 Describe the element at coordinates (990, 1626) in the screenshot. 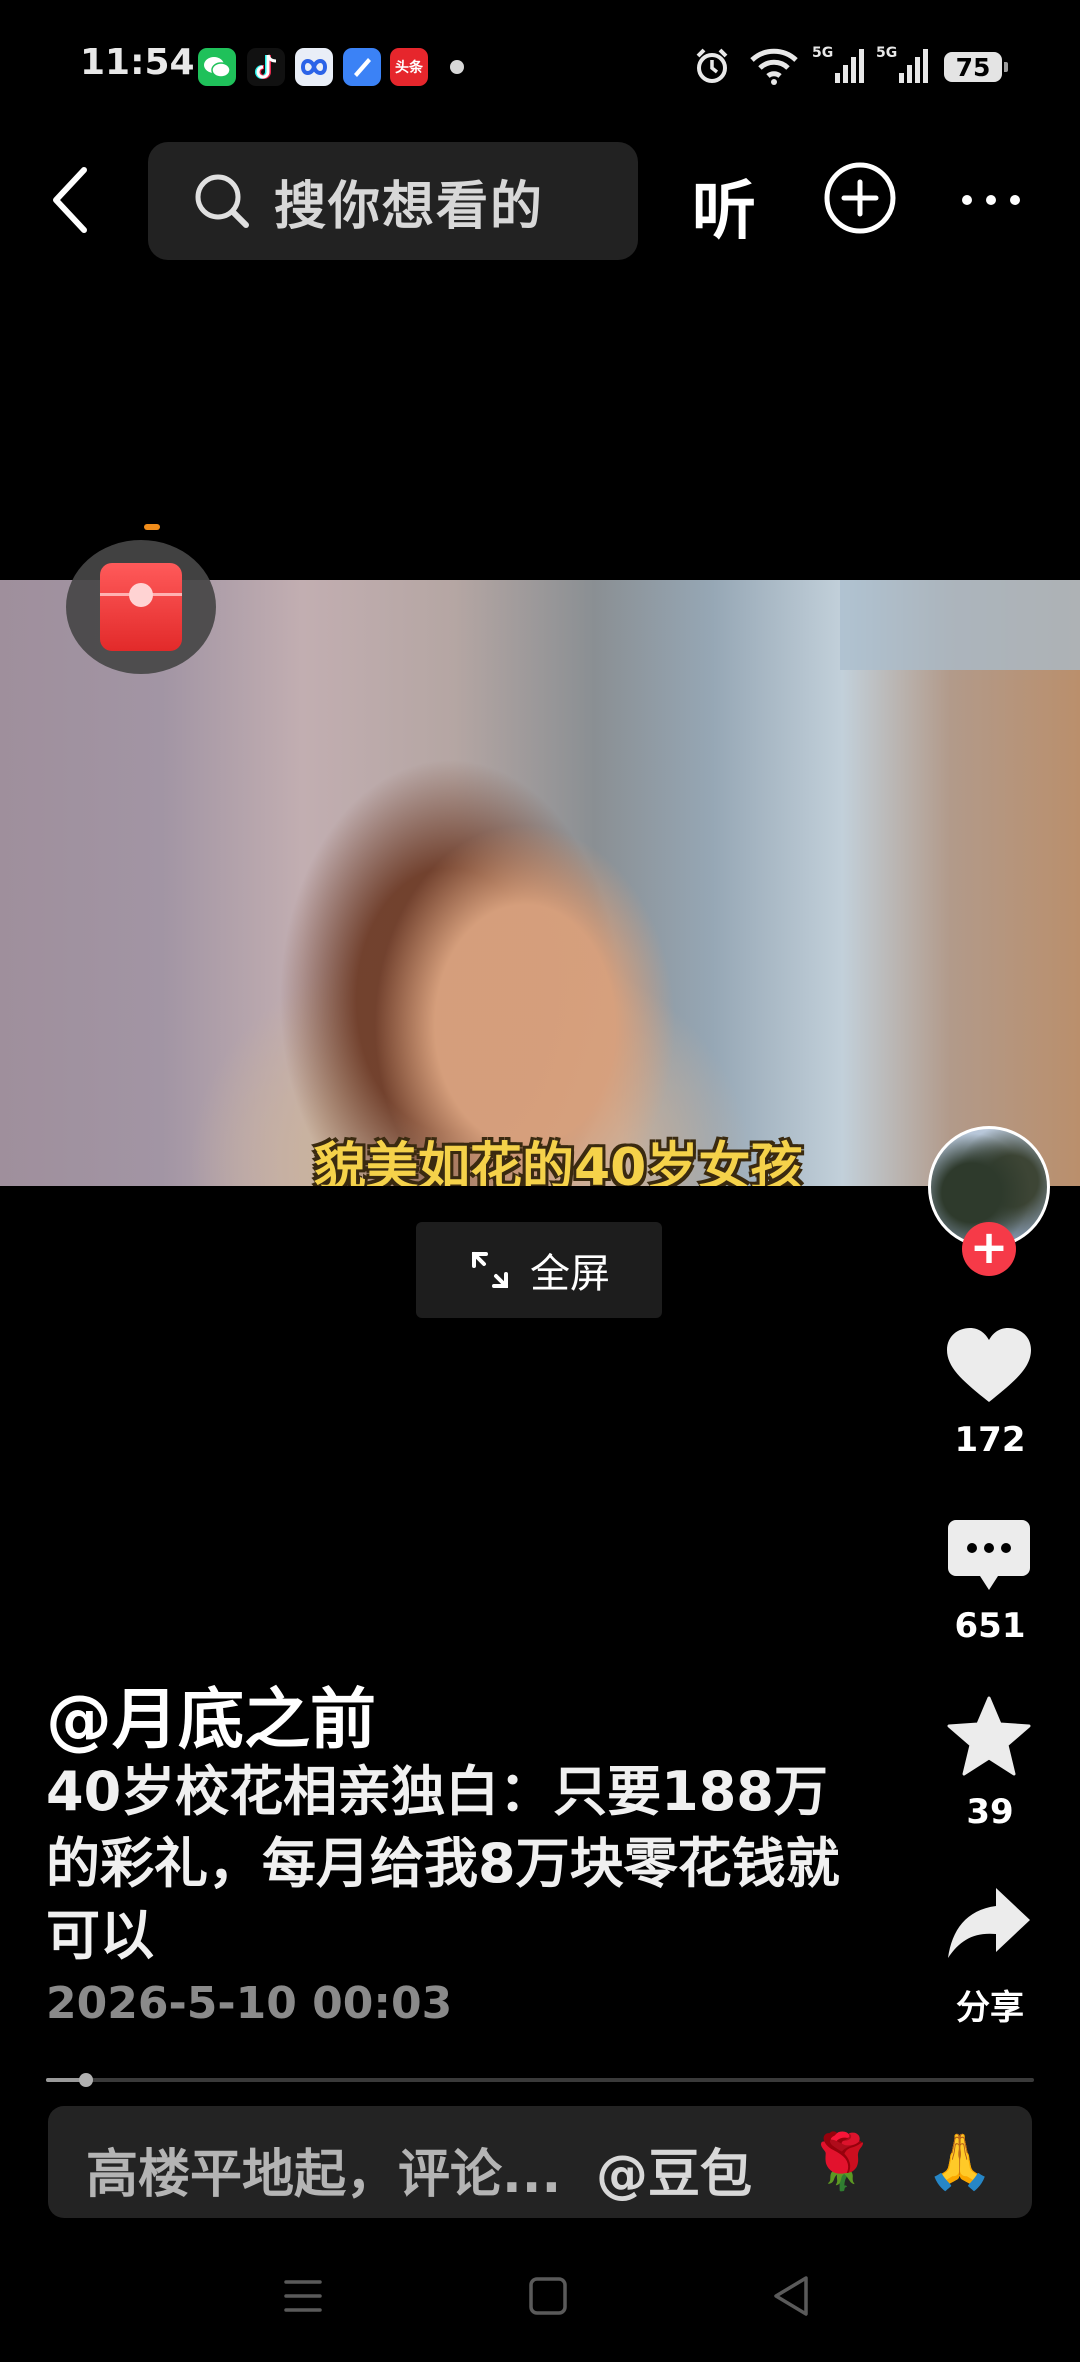

I see `comment-count: 651` at that location.